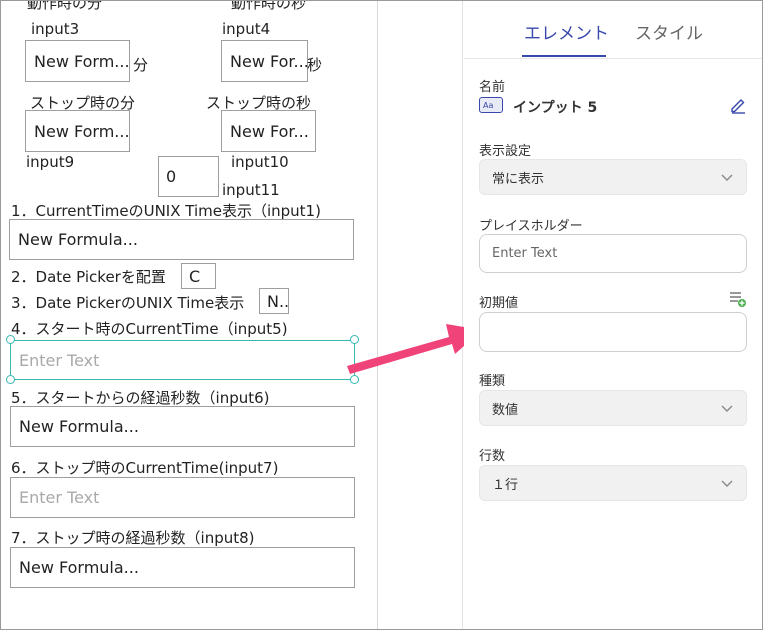  I want to click on tab-divider, so click(613, 58).